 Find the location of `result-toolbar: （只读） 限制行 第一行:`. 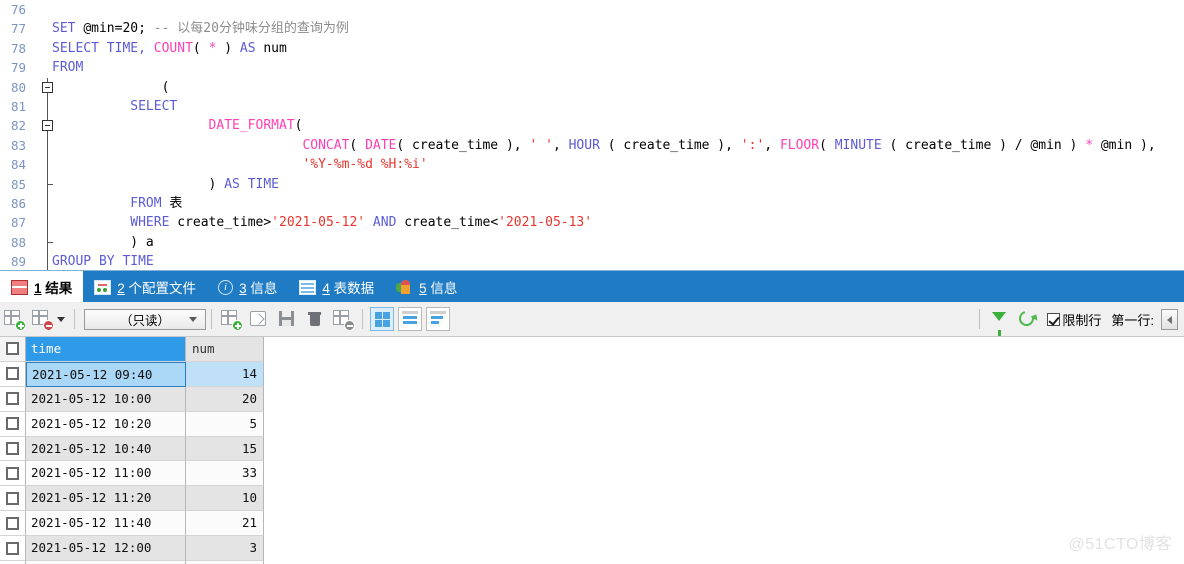

result-toolbar: （只读） 限制行 第一行: is located at coordinates (592, 319).